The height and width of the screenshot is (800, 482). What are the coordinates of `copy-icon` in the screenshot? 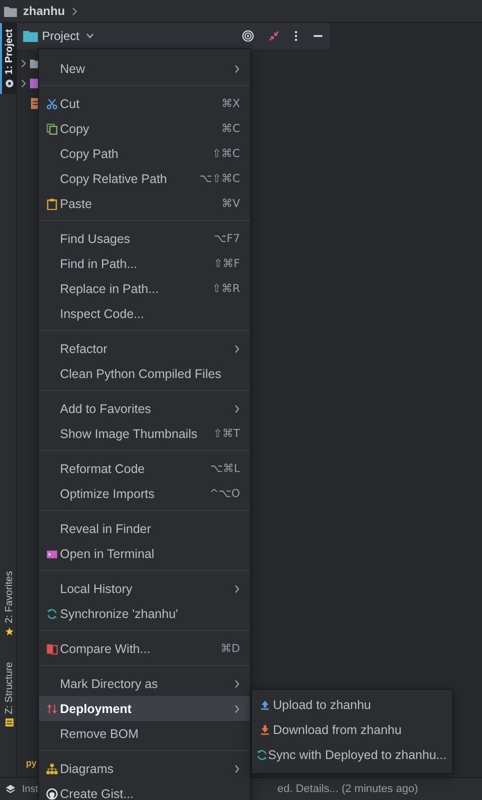 It's located at (52, 128).